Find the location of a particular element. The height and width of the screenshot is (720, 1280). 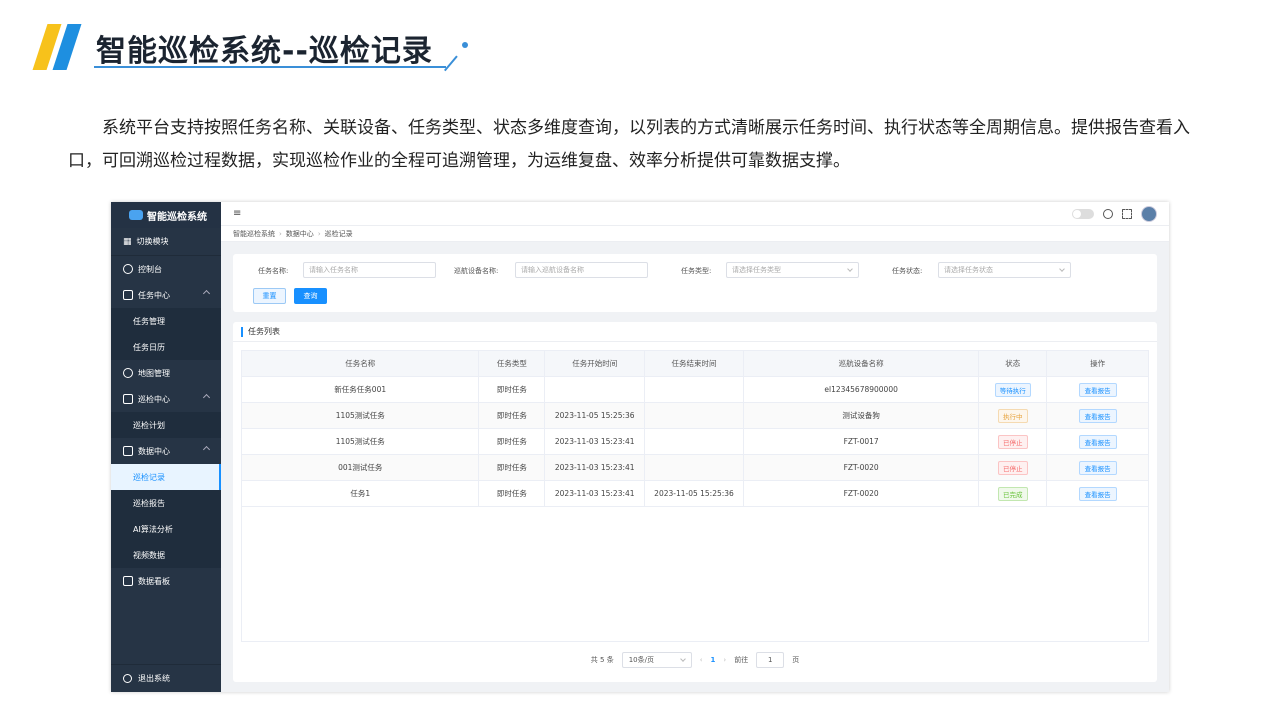

breadcrumb-item: 数据中心 is located at coordinates (300, 234).